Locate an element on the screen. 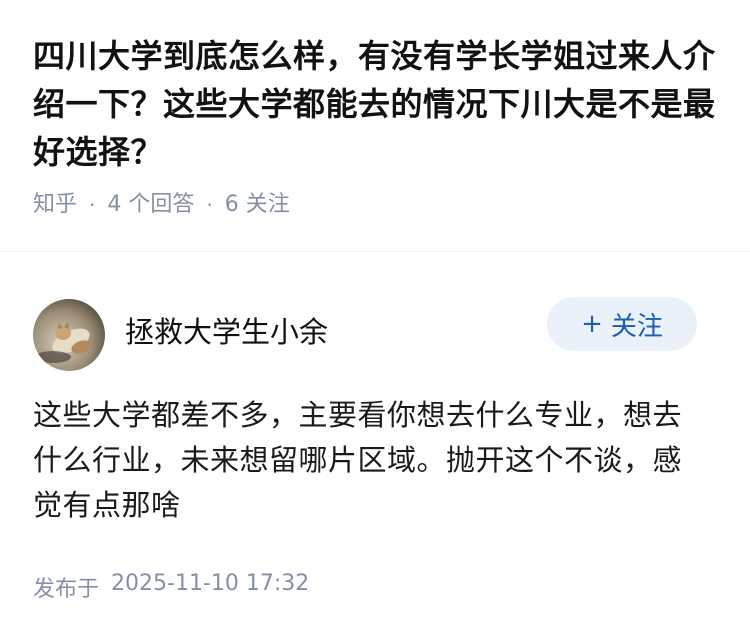  section-divider is located at coordinates (375, 251).